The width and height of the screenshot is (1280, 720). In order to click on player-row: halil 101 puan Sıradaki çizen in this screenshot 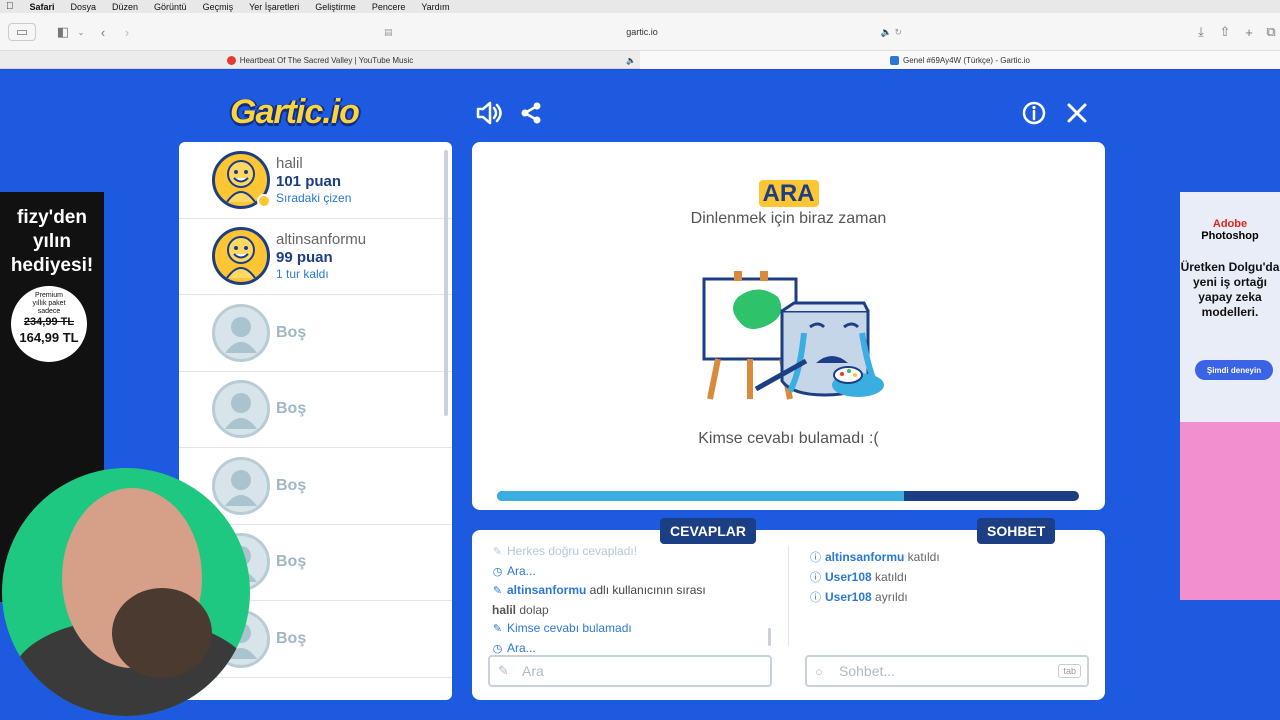, I will do `click(315, 180)`.